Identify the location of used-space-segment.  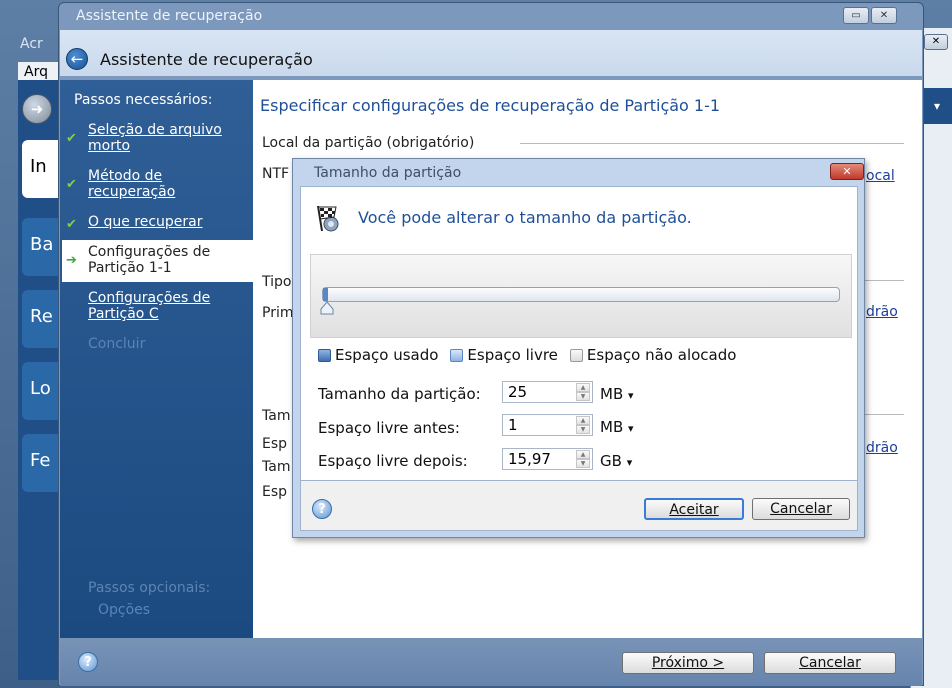
(325, 294).